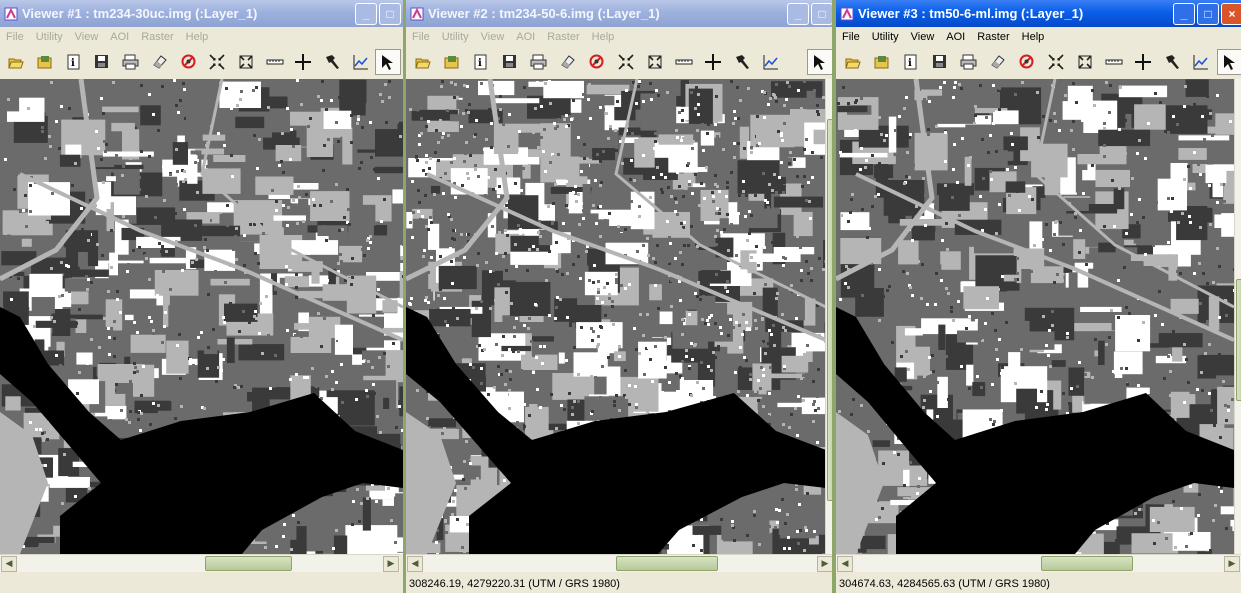  I want to click on viewer-2-toolbar: i, so click(620, 62).